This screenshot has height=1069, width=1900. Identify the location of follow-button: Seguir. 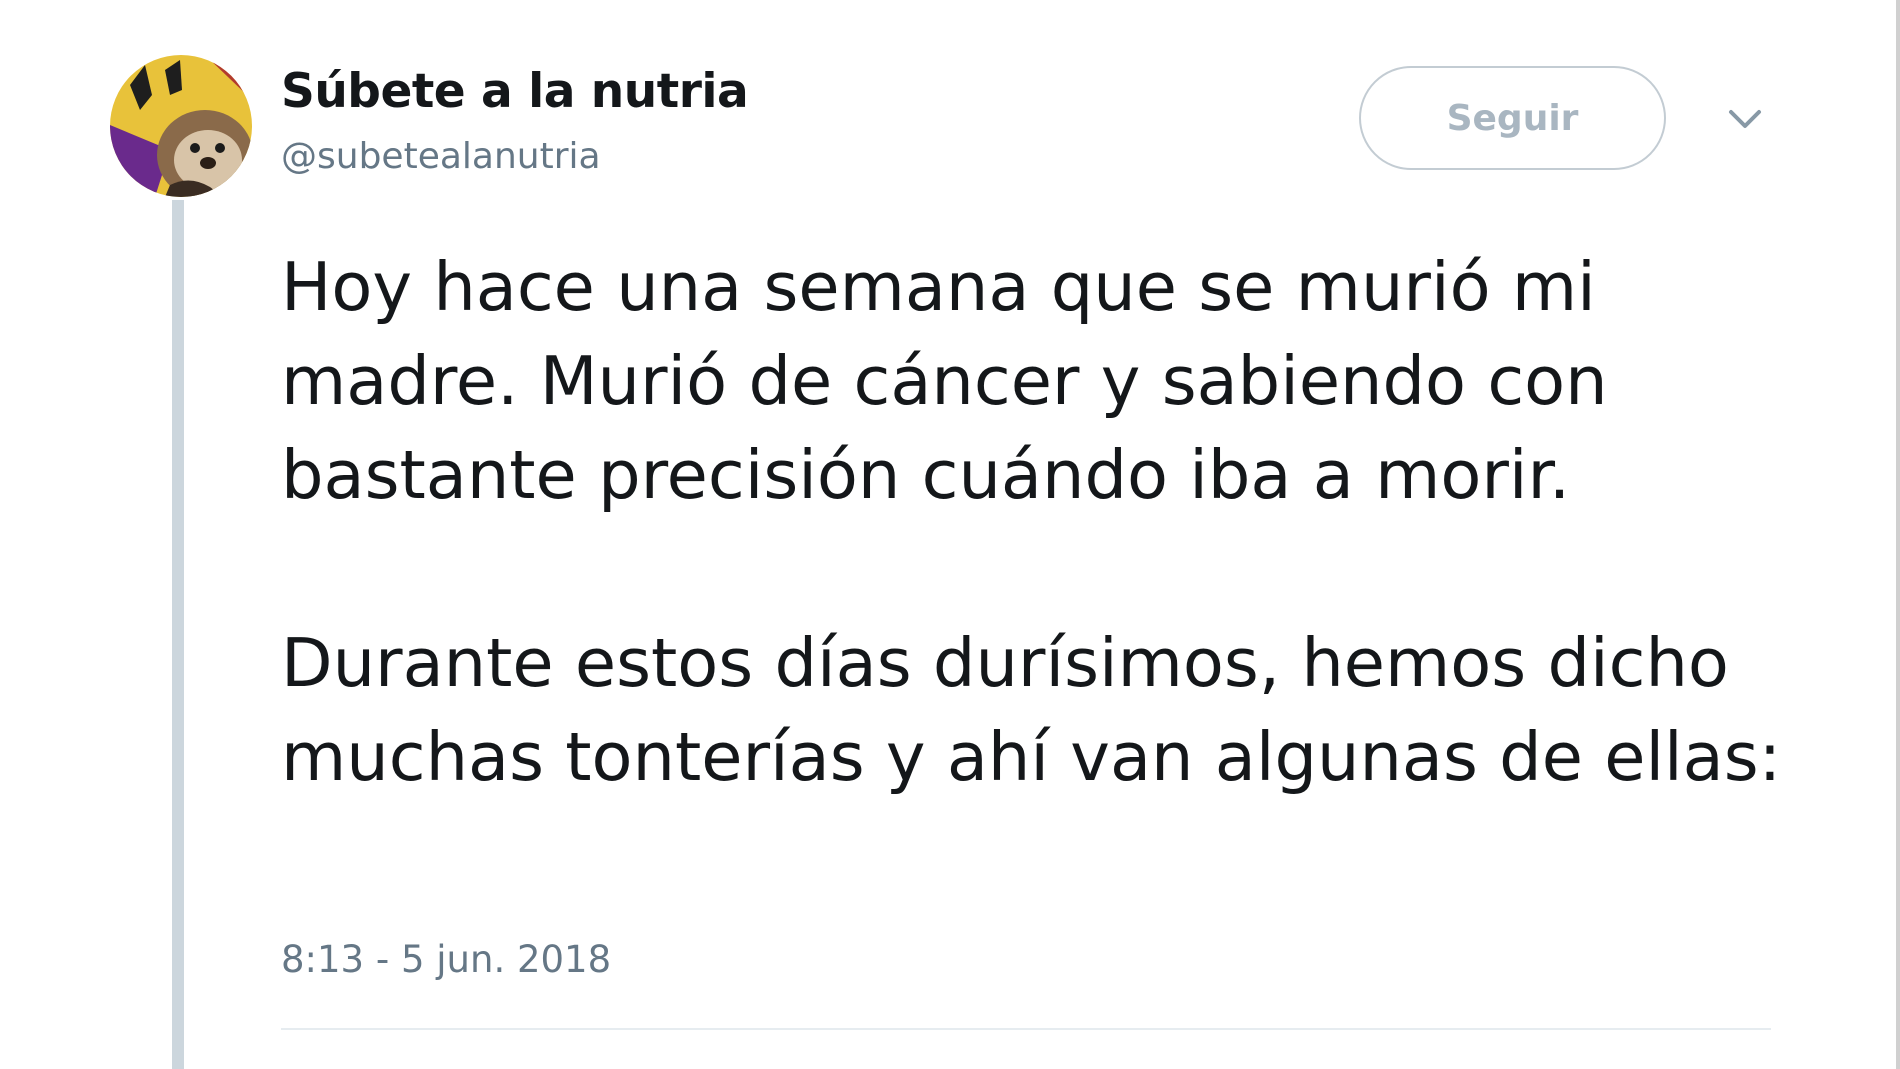
(1512, 118).